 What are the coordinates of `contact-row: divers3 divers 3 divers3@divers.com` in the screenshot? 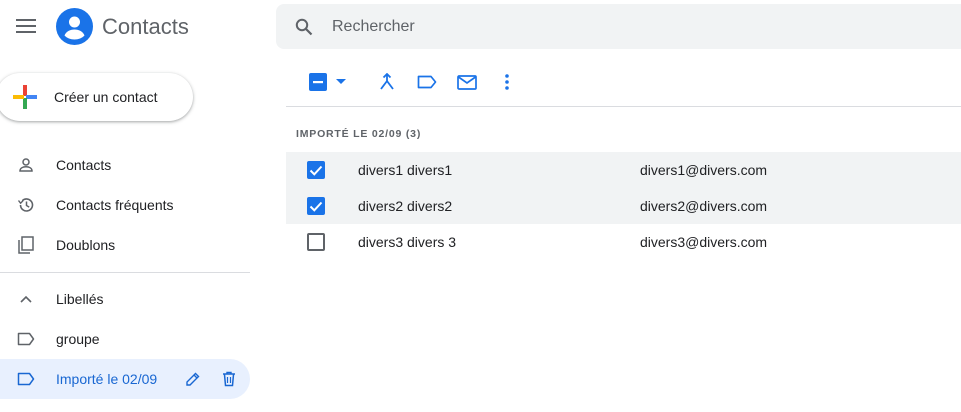 It's located at (623, 242).